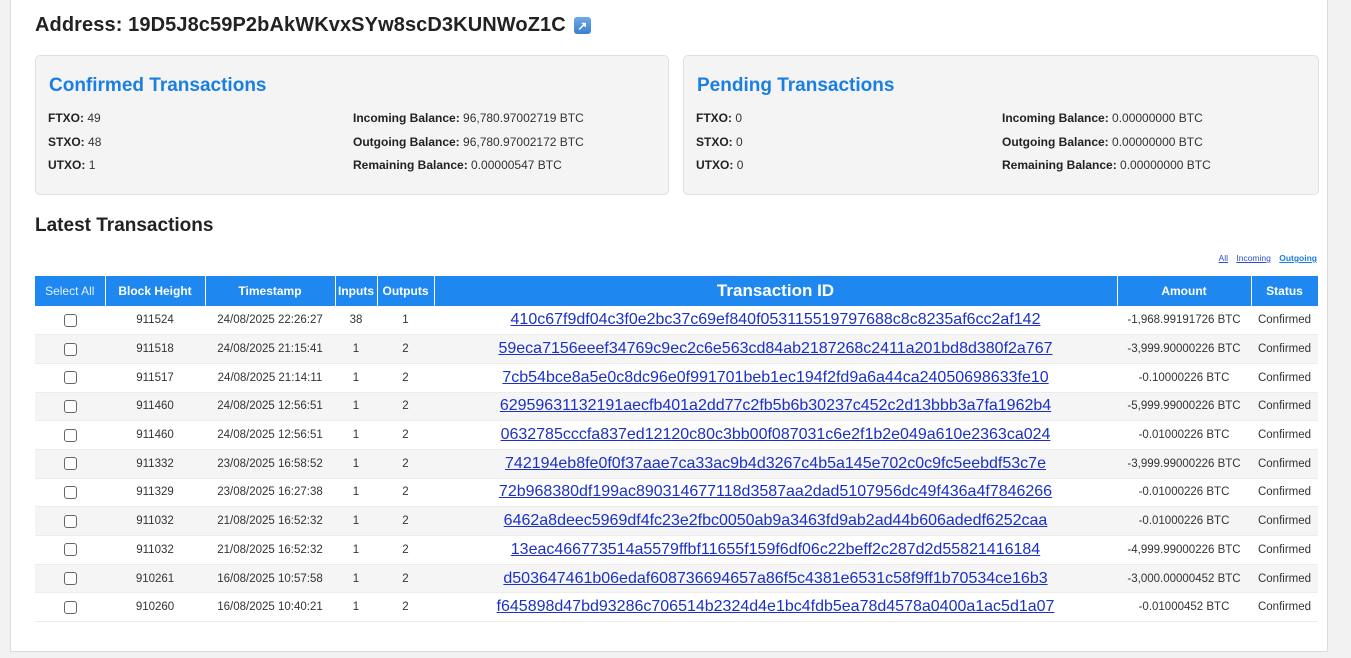 This screenshot has width=1351, height=658. What do you see at coordinates (155, 493) in the screenshot?
I see `block-height-cell: 911329` at bounding box center [155, 493].